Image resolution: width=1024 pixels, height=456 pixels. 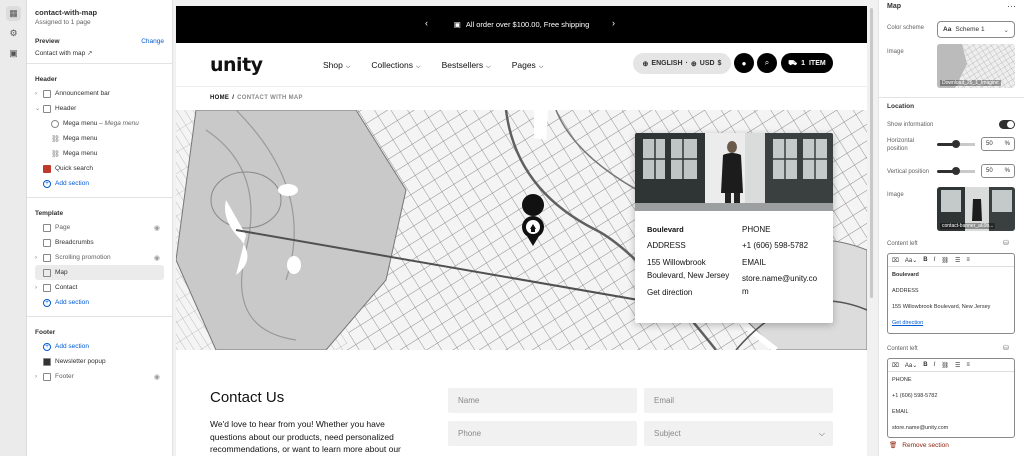 I want to click on name-input: Name, so click(x=542, y=400).